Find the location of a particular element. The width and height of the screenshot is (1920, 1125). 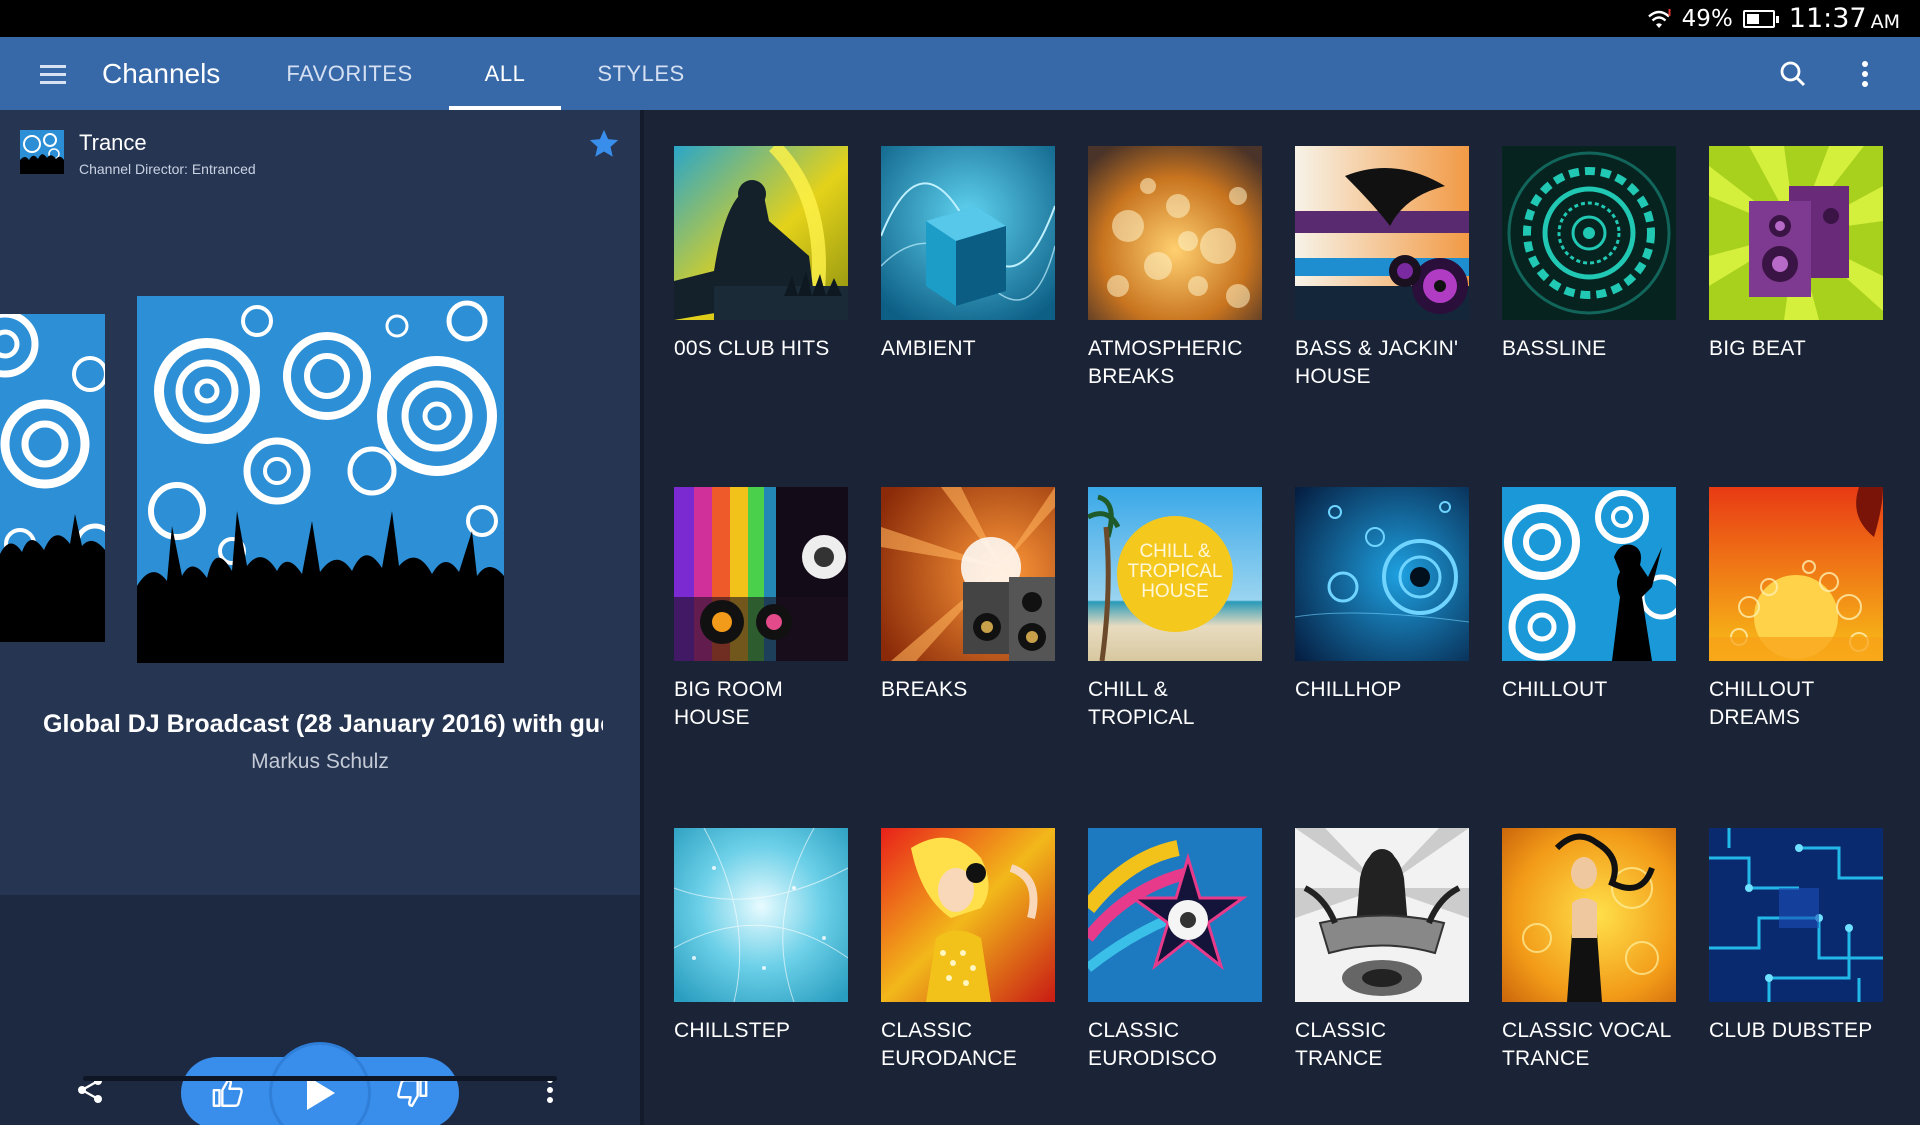

status-bar: 49% 11:37 AM is located at coordinates (960, 18).